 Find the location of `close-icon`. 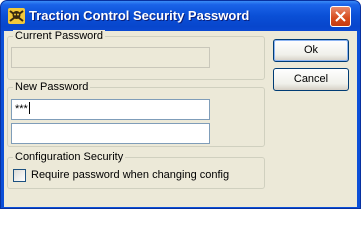

close-icon is located at coordinates (340, 16).